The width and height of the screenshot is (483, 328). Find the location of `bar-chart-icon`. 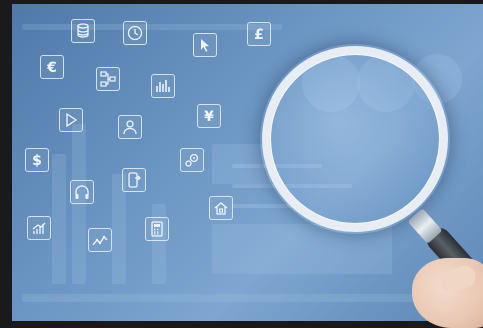

bar-chart-icon is located at coordinates (163, 86).